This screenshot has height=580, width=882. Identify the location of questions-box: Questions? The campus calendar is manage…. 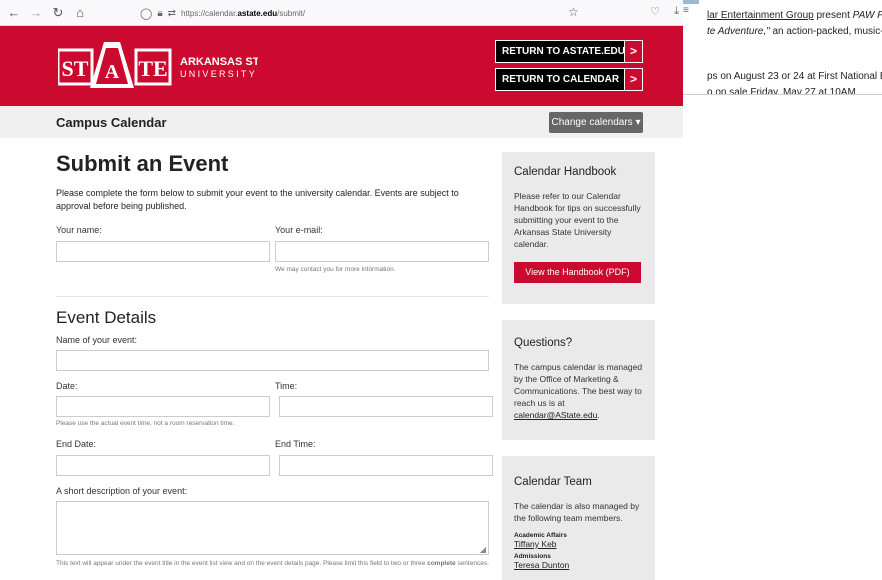
(578, 380).